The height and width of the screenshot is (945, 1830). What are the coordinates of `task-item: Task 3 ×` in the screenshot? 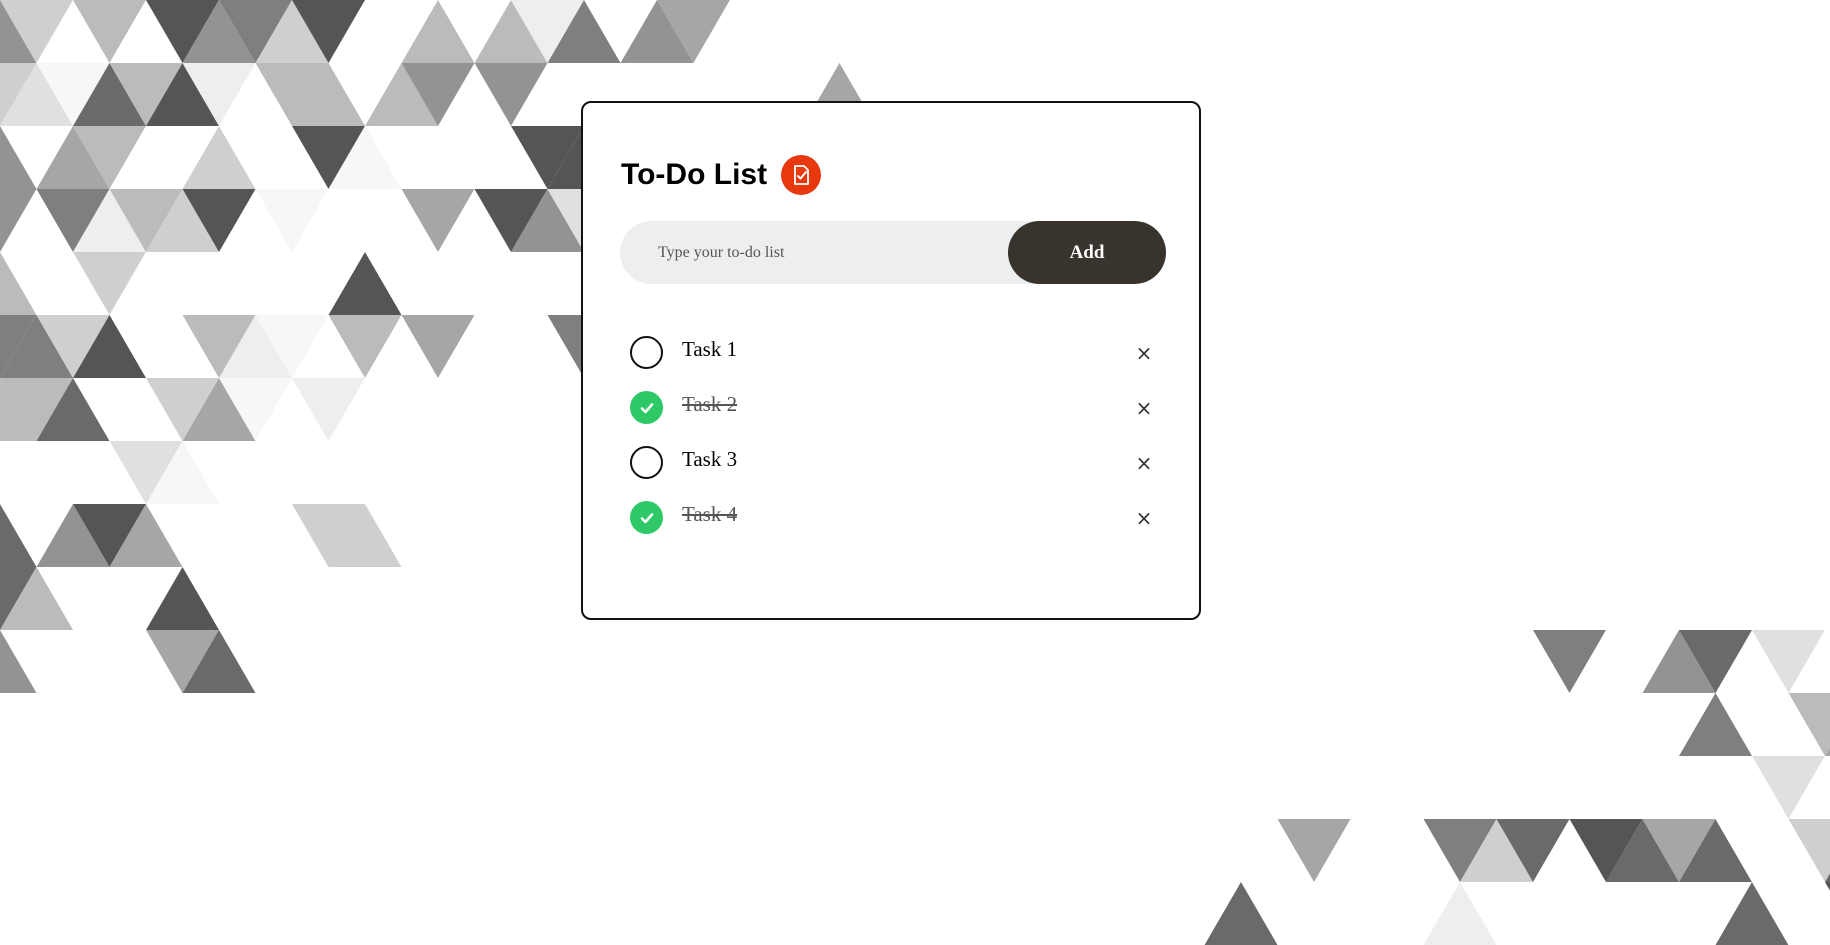 It's located at (894, 462).